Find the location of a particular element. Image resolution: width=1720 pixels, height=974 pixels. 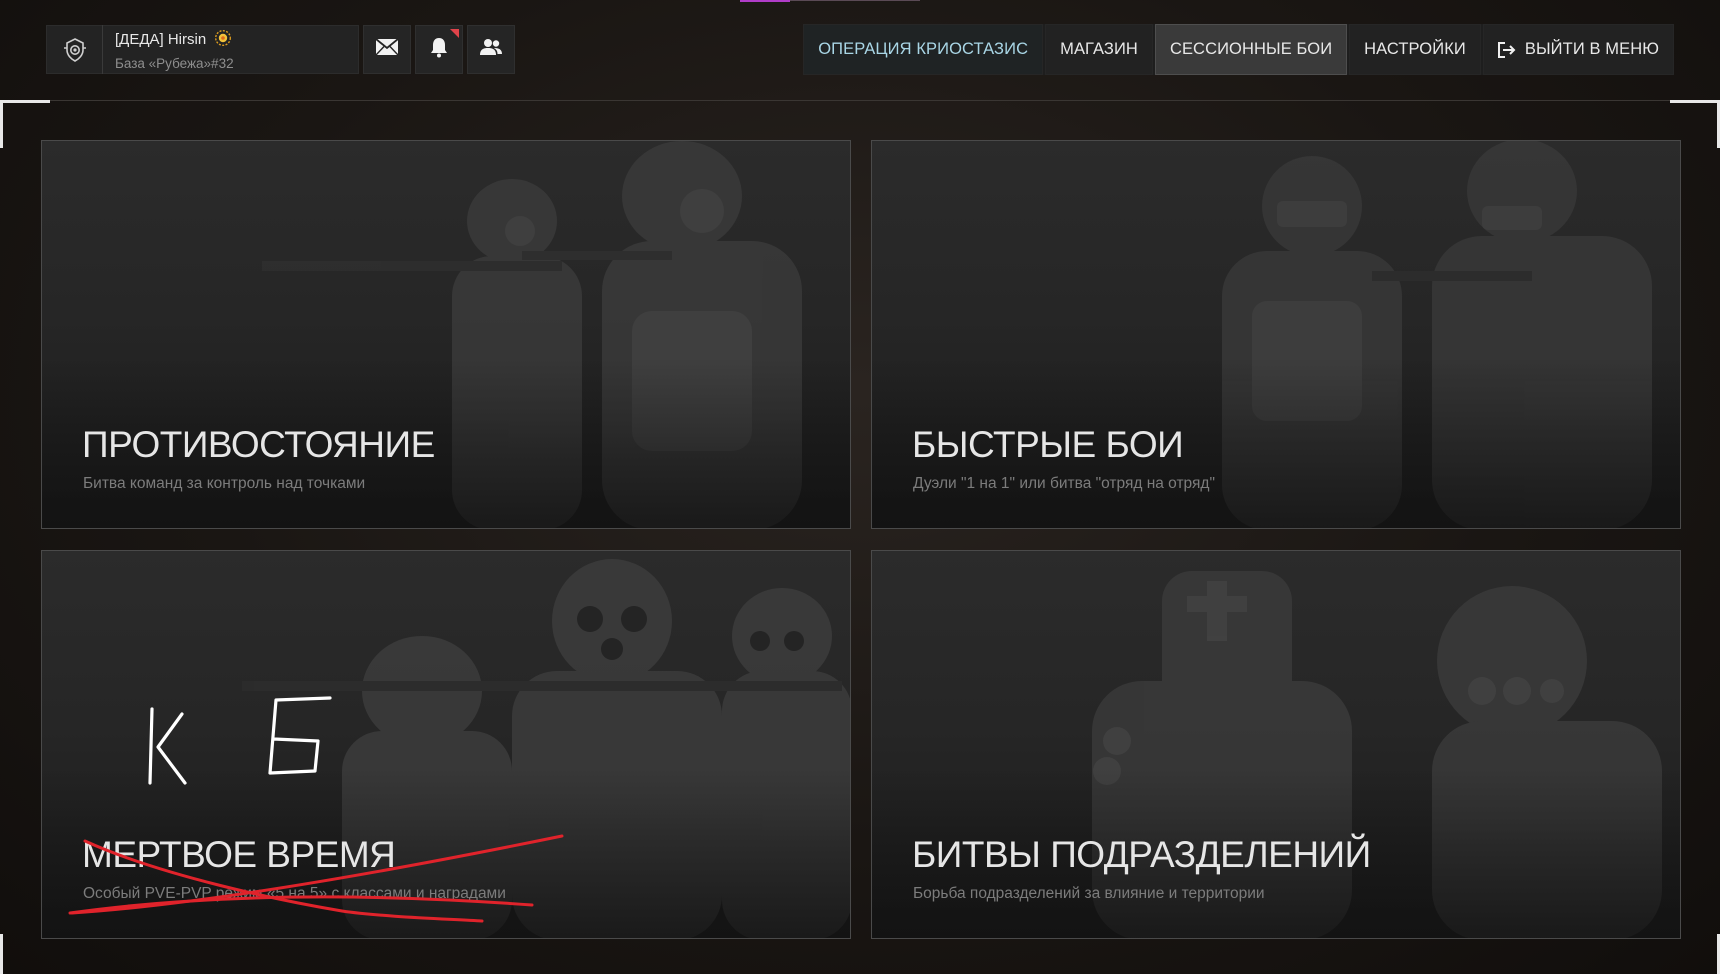

mail-icon is located at coordinates (387, 49).